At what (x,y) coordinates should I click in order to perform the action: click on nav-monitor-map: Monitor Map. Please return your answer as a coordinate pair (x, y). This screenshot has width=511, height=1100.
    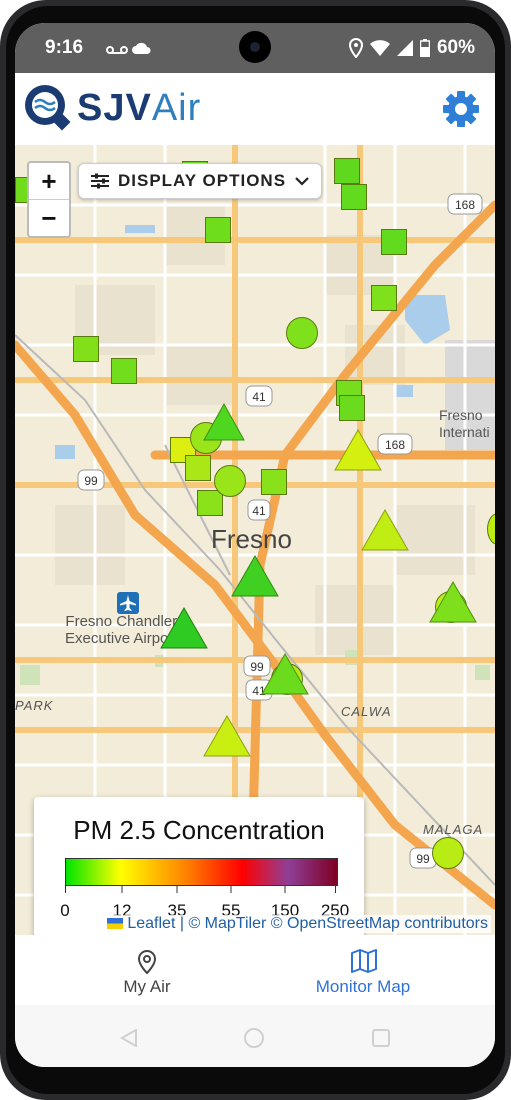
    Looking at the image, I should click on (363, 970).